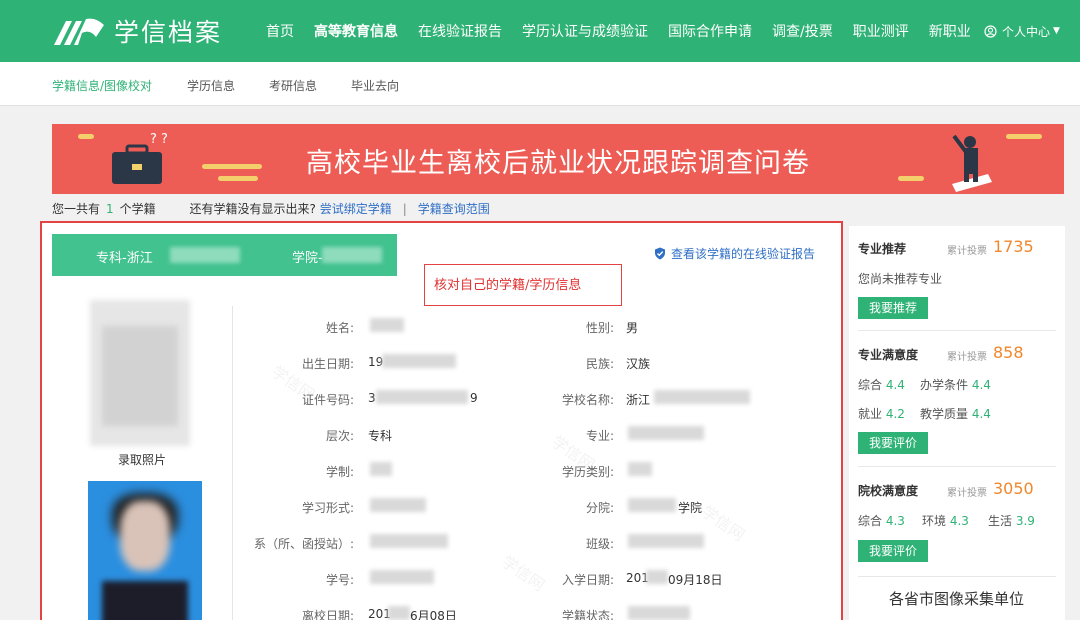  Describe the element at coordinates (881, 414) in the screenshot. I see `rating-employment: 就业 4.2` at that location.